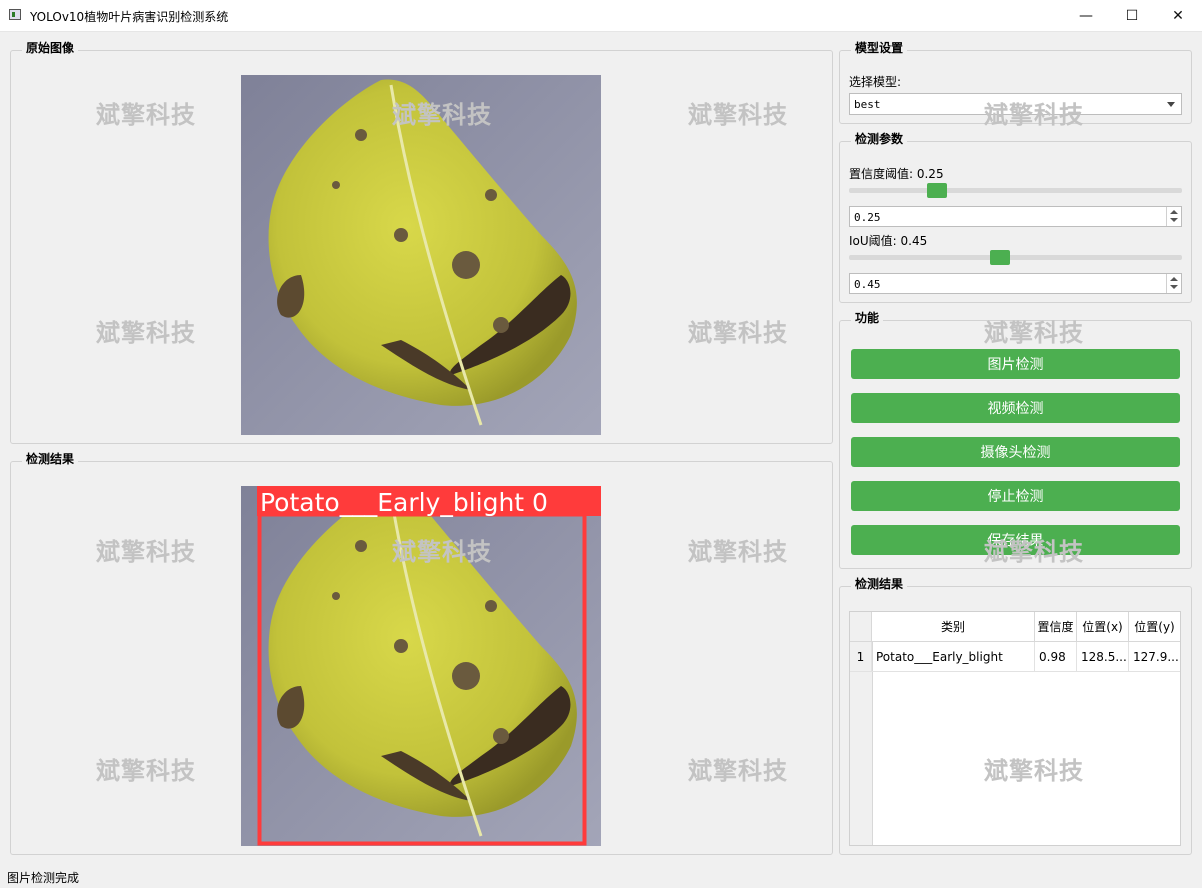 The height and width of the screenshot is (888, 1202). I want to click on model-settings-title: 模型设置, so click(879, 47).